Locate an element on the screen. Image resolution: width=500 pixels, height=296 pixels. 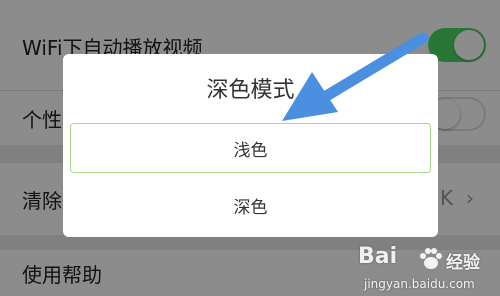
dialog-title: 深色模式 is located at coordinates (250, 90).